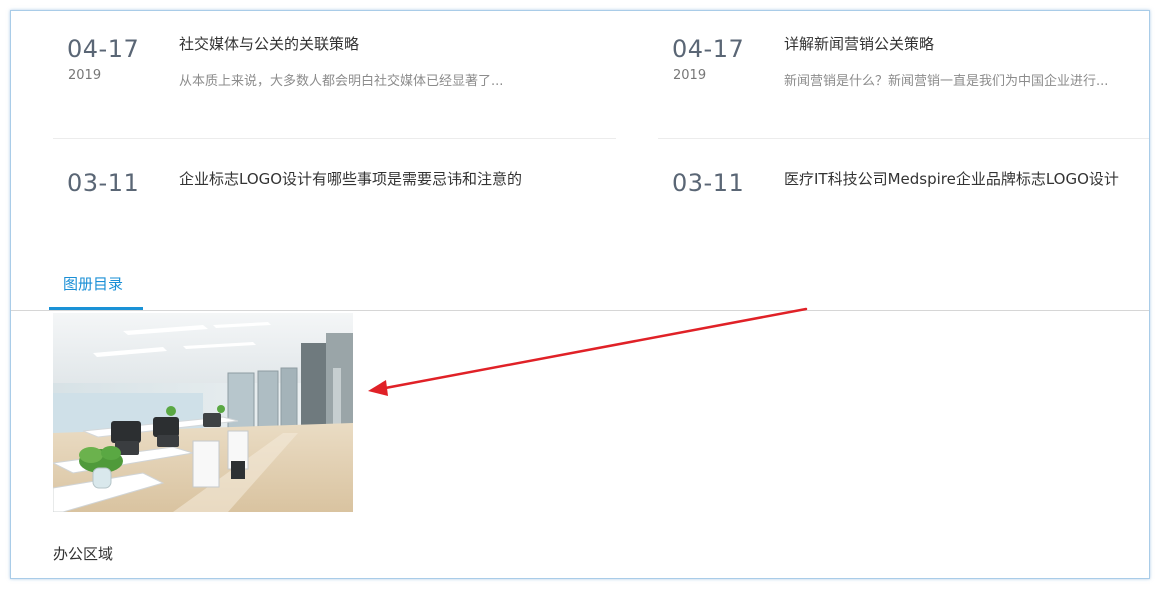  I want to click on tab-album-directory: 图册目录, so click(96, 286).